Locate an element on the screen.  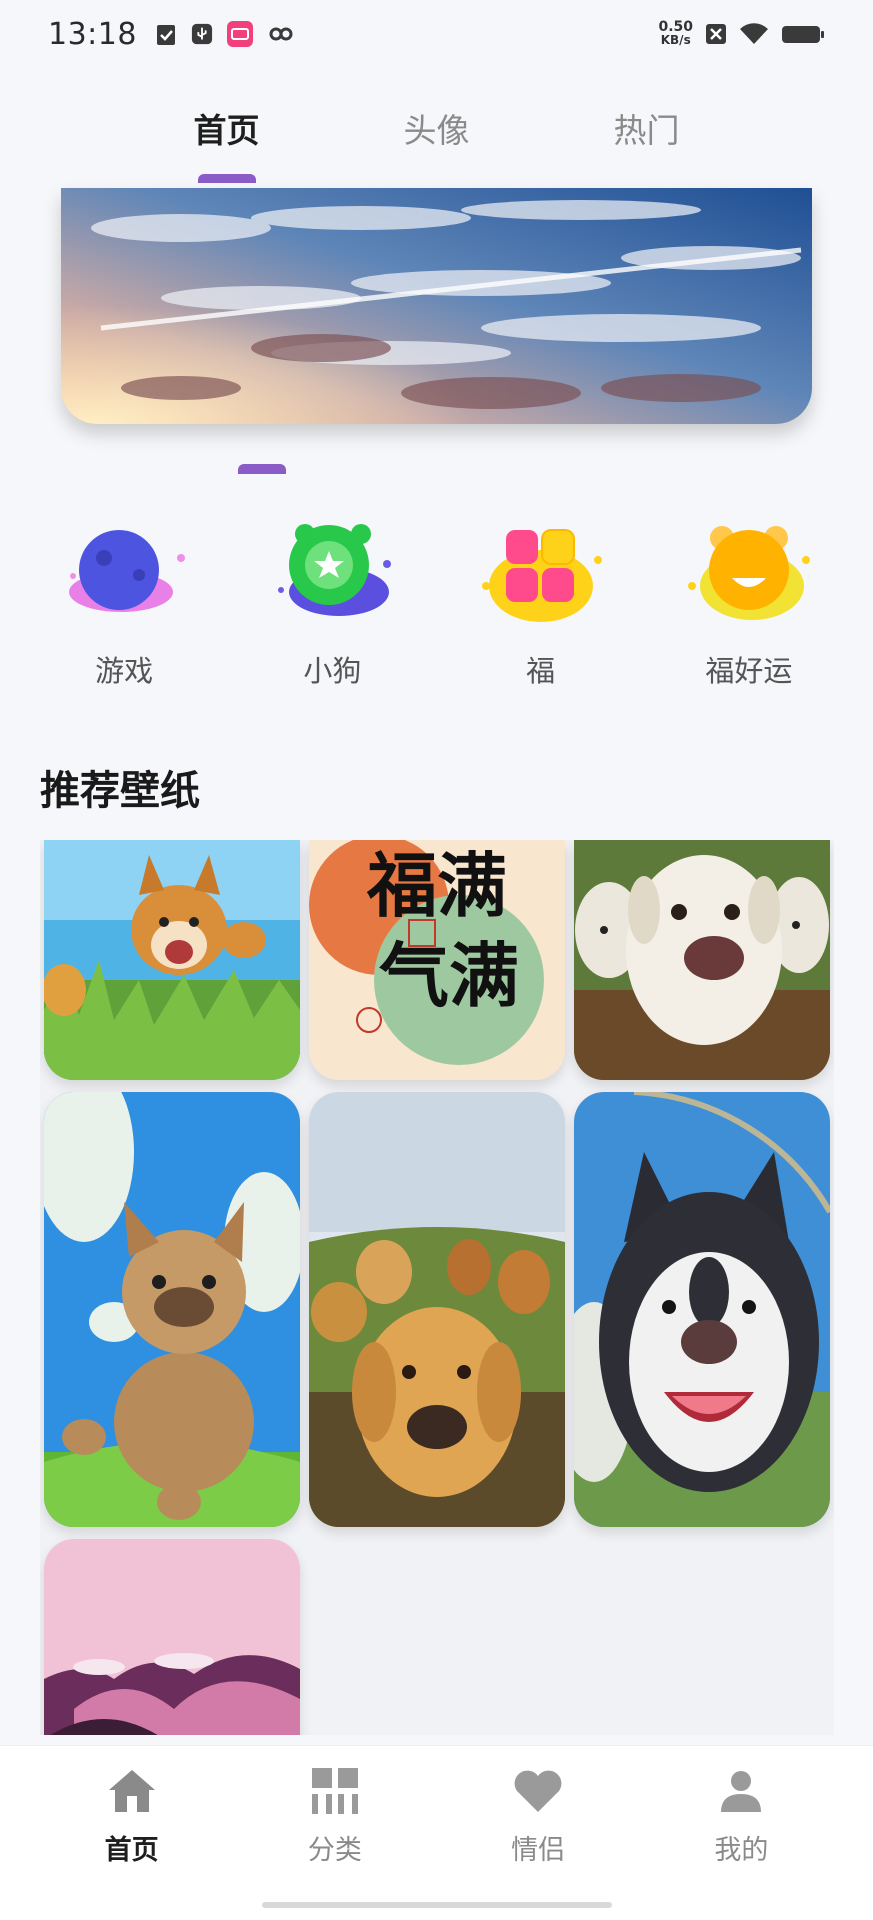
status-bar: 13:18 0.50 KB/s is located at coordinates (436, 34).